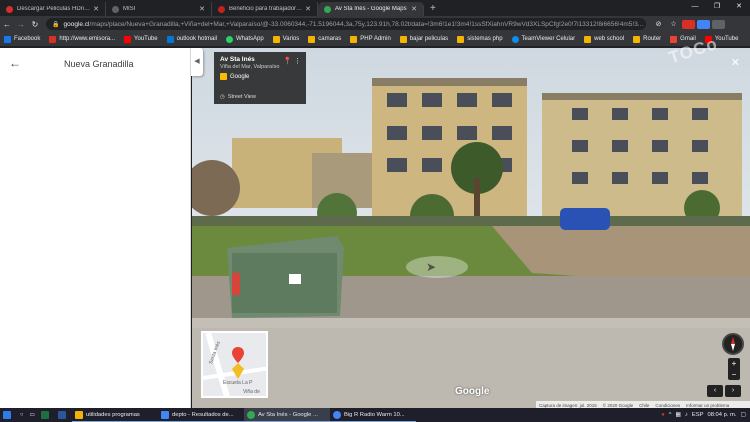  I want to click on input-language: ESP, so click(698, 415).